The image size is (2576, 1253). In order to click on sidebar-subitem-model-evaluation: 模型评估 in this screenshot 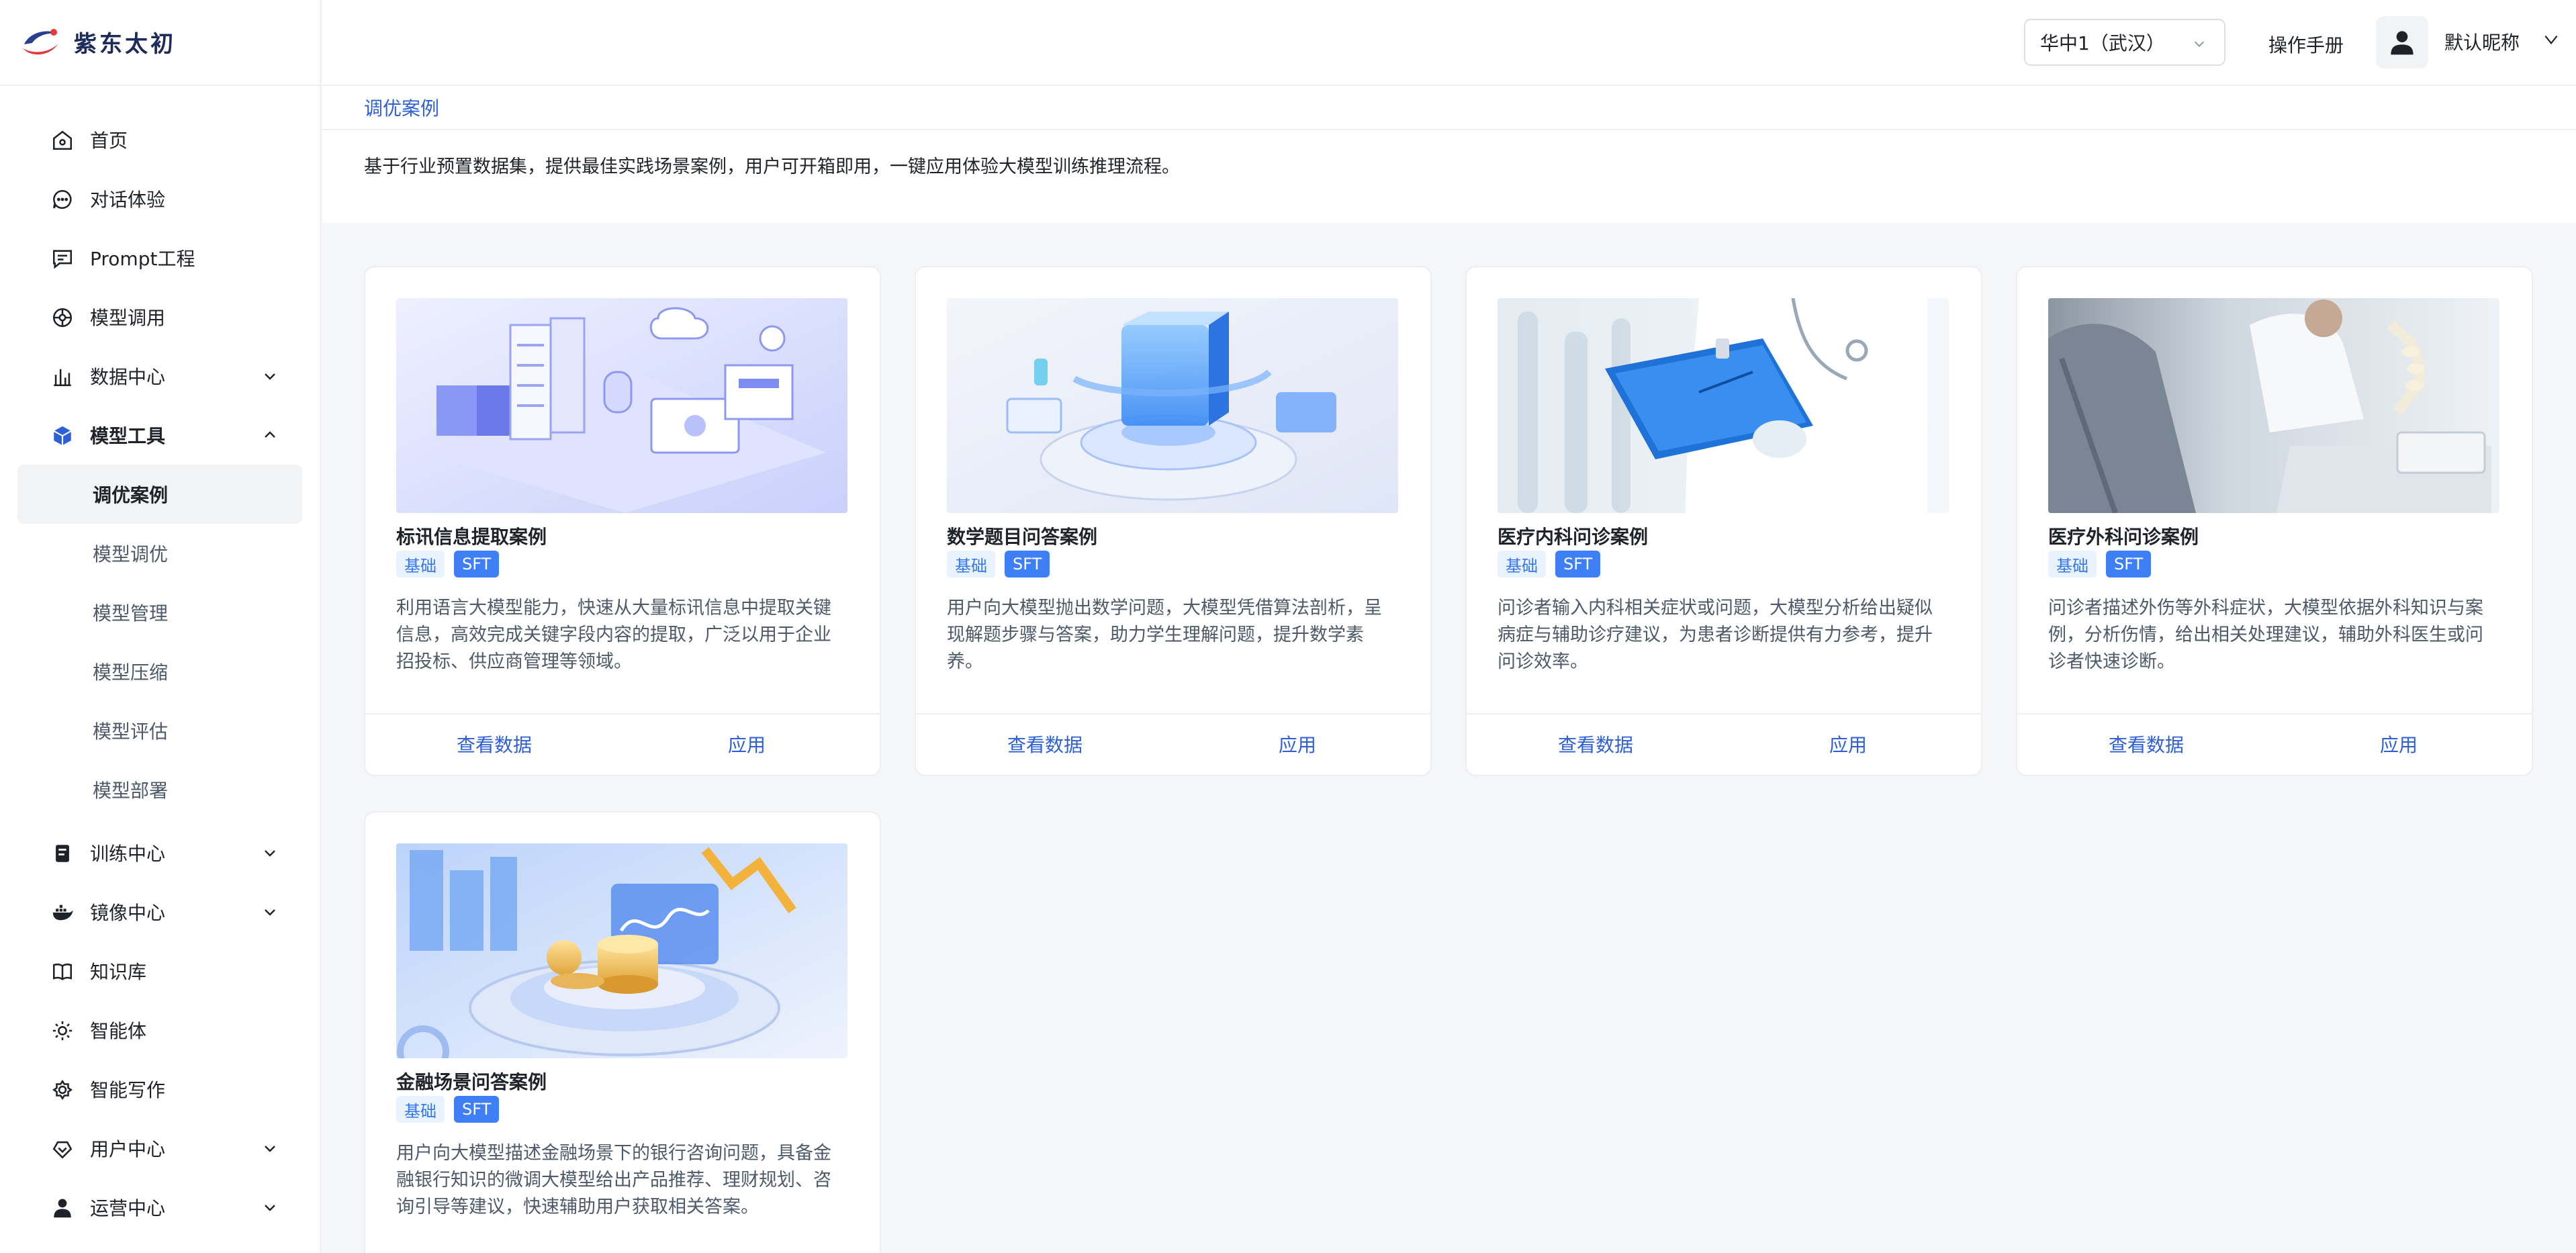, I will do `click(160, 730)`.